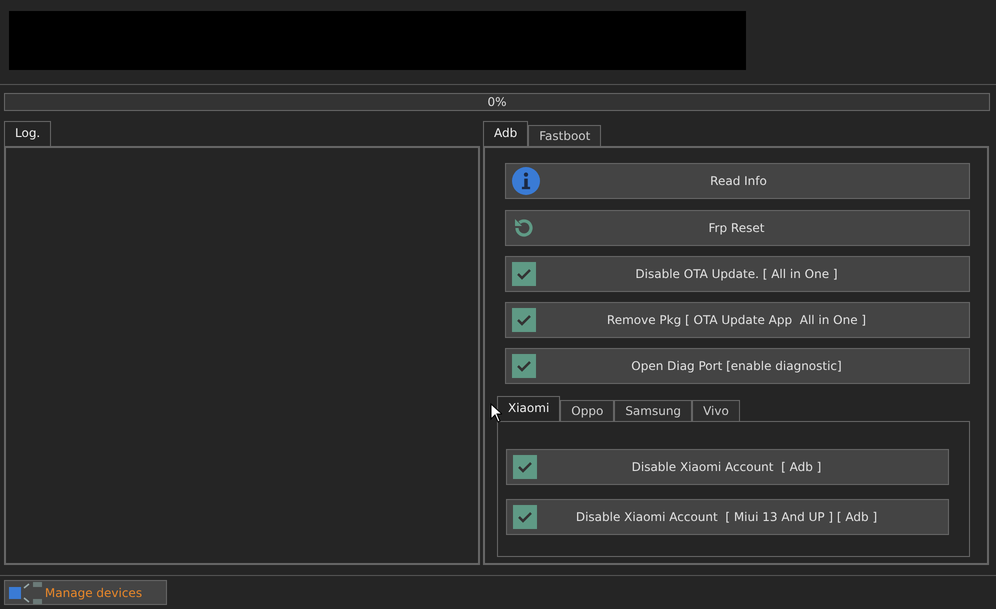 The height and width of the screenshot is (609, 996). I want to click on tab: Oppo, so click(587, 410).